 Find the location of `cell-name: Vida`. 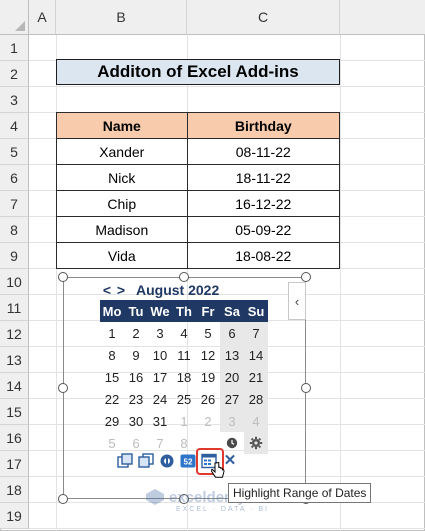

cell-name: Vida is located at coordinates (122, 255).